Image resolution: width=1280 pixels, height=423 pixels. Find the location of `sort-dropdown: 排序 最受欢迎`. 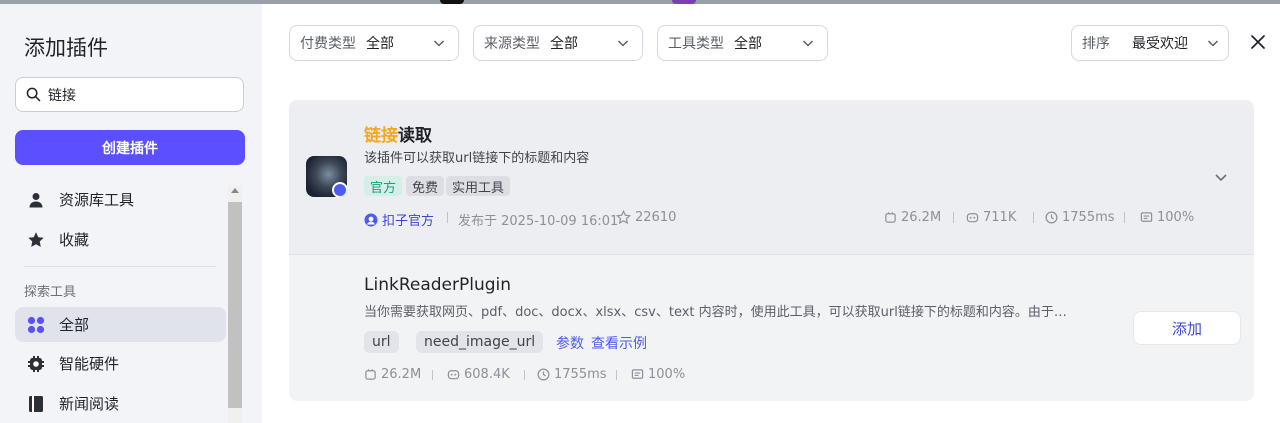

sort-dropdown: 排序 最受欢迎 is located at coordinates (1150, 43).